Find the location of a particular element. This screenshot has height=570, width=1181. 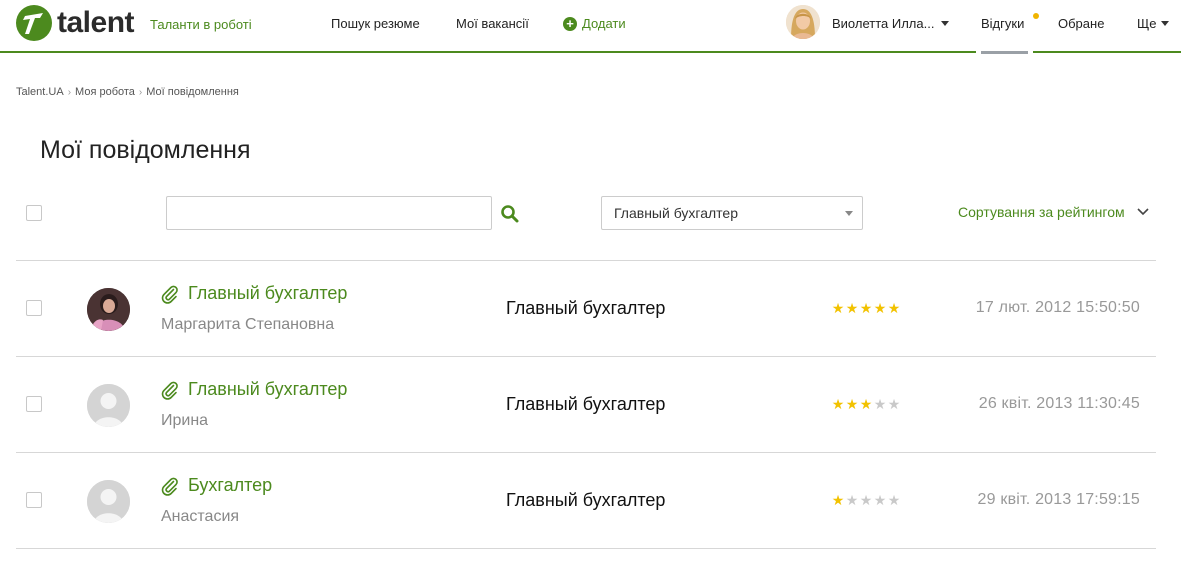

notification-dot is located at coordinates (1036, 16).